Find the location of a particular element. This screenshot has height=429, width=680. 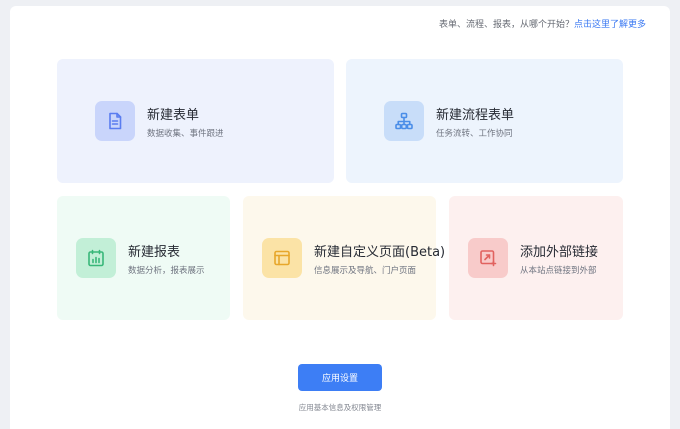

card-subtitle: 任务流转、工作协同 is located at coordinates (474, 134).